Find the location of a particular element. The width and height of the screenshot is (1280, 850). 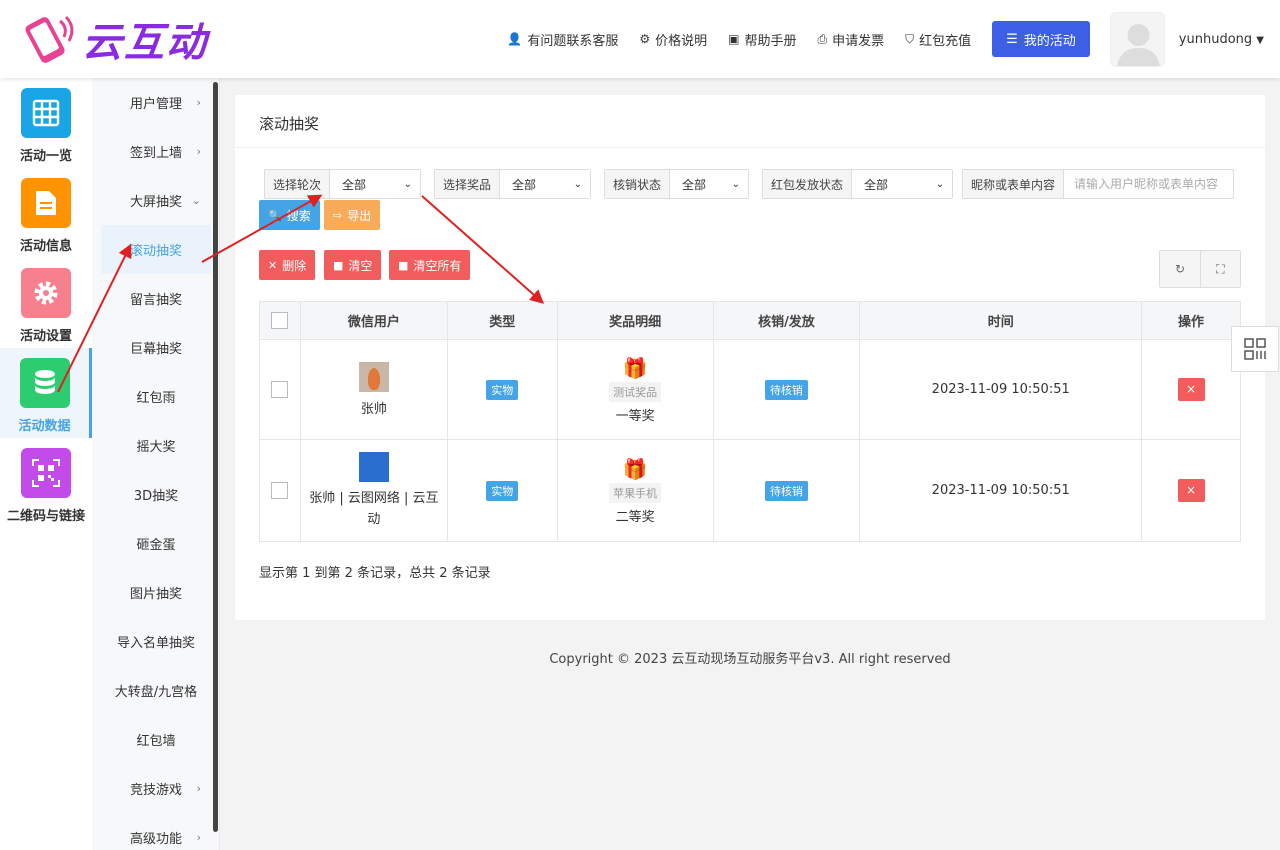

button-label: 清空 is located at coordinates (360, 265).